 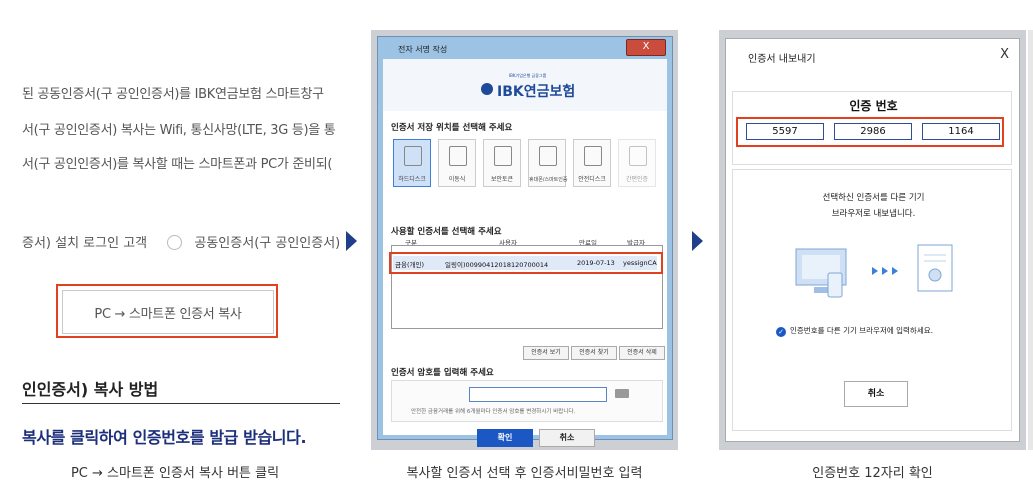 I want to click on highlight-box, so click(x=526, y=263).